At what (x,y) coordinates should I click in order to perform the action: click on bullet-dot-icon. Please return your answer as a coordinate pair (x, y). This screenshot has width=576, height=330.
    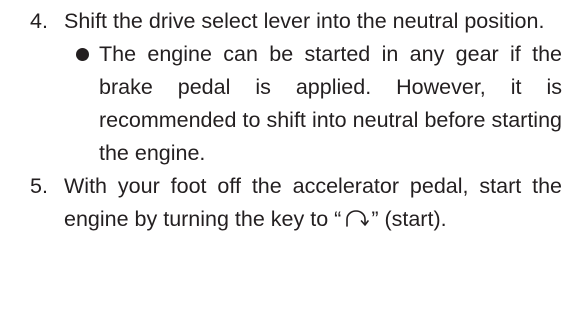
    Looking at the image, I should click on (82, 54).